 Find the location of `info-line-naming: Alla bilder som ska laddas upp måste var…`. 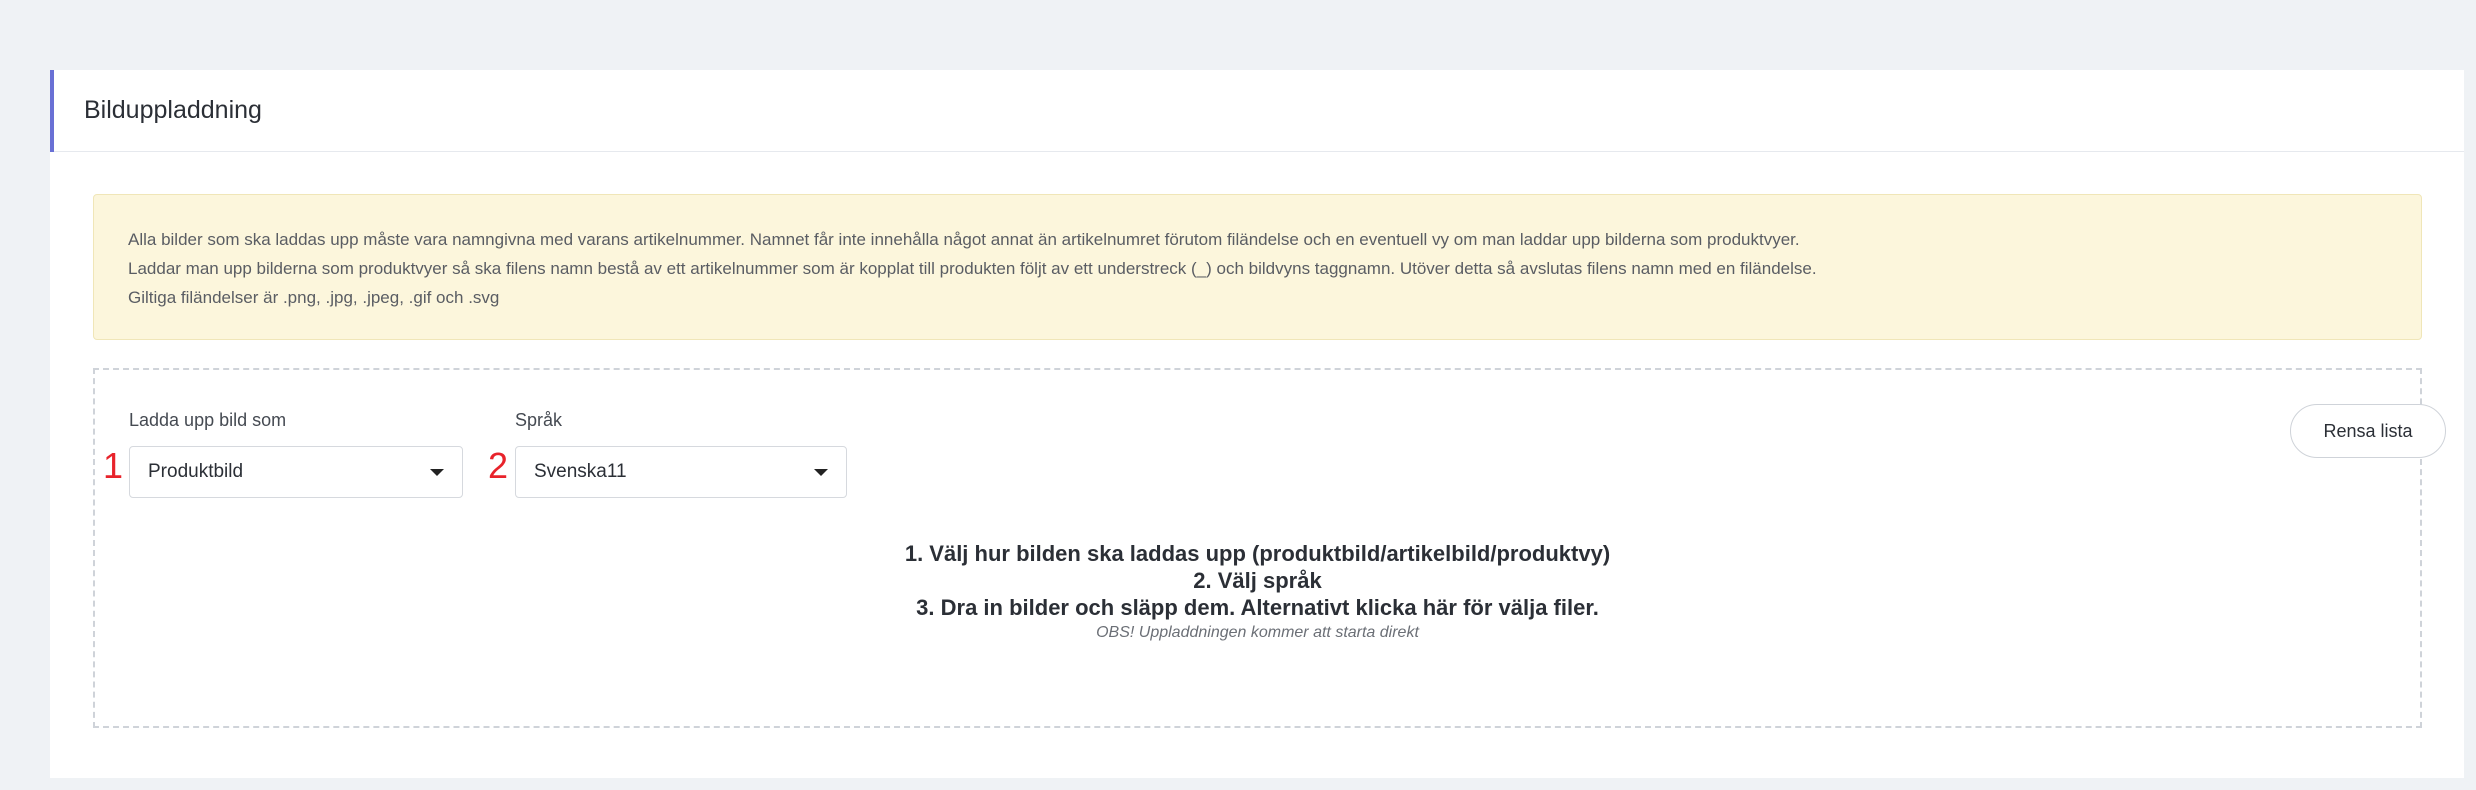

info-line-naming: Alla bilder som ska laddas upp måste var… is located at coordinates (964, 239).